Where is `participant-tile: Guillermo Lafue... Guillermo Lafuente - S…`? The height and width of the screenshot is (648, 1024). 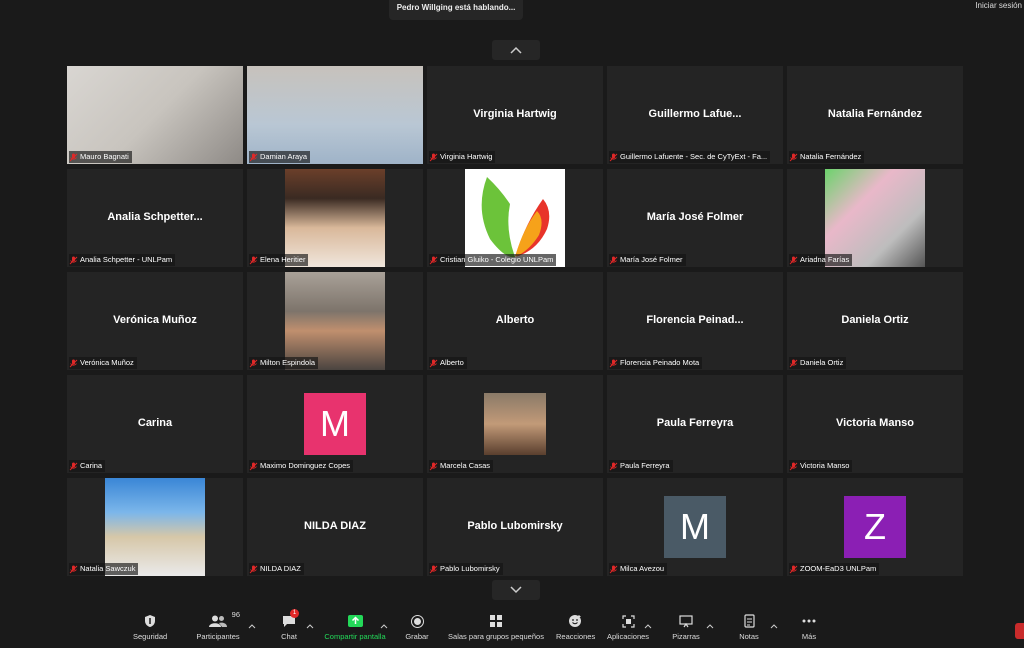 participant-tile: Guillermo Lafue... Guillermo Lafuente - S… is located at coordinates (695, 115).